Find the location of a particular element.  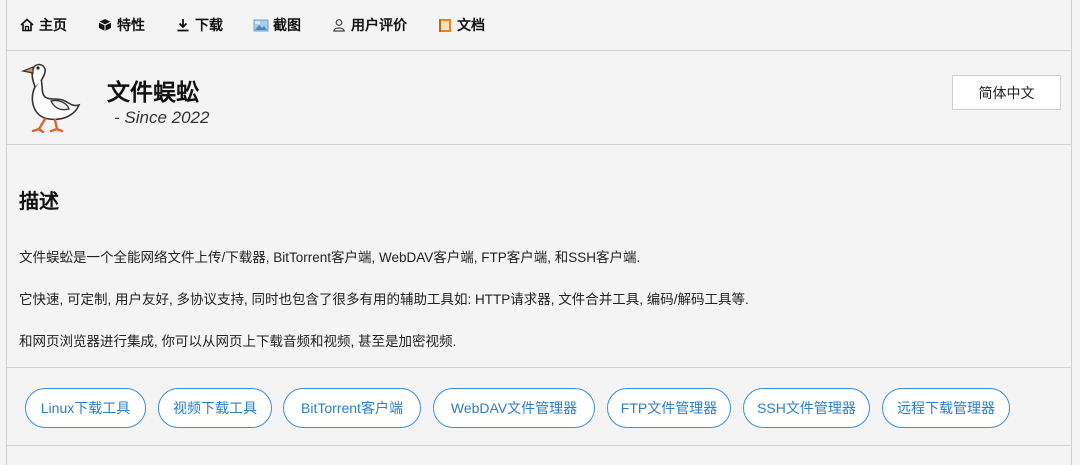

language-button: 简体中文 is located at coordinates (1006, 92).